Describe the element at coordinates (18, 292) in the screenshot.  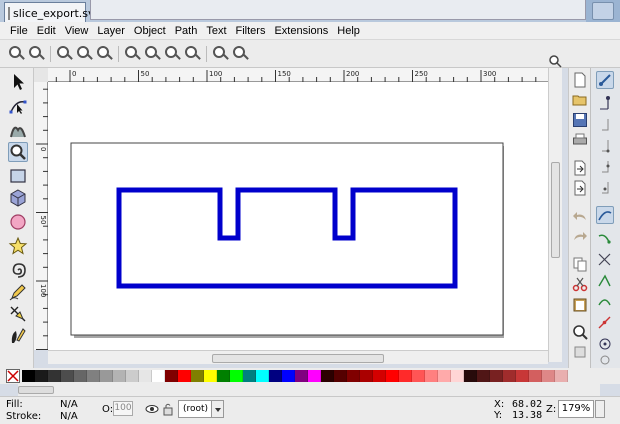
I see `pencil-icon` at that location.